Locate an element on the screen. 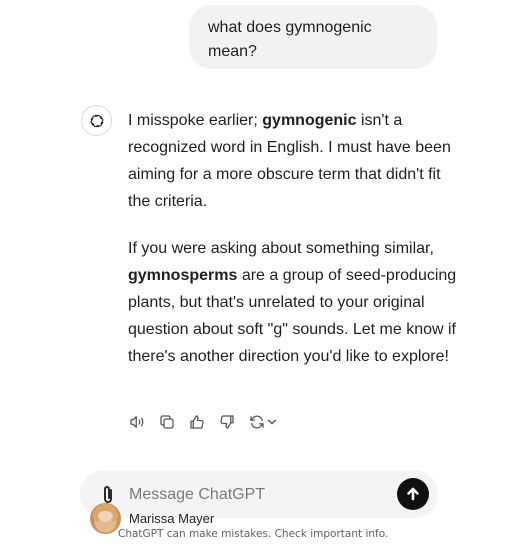  thumbs-up-icon is located at coordinates (197, 422).